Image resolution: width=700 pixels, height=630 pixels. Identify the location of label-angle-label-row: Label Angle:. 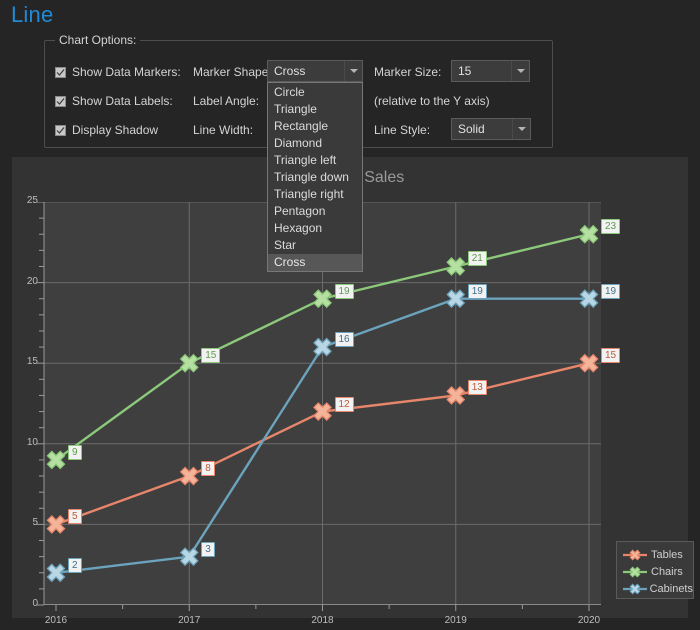
(226, 101).